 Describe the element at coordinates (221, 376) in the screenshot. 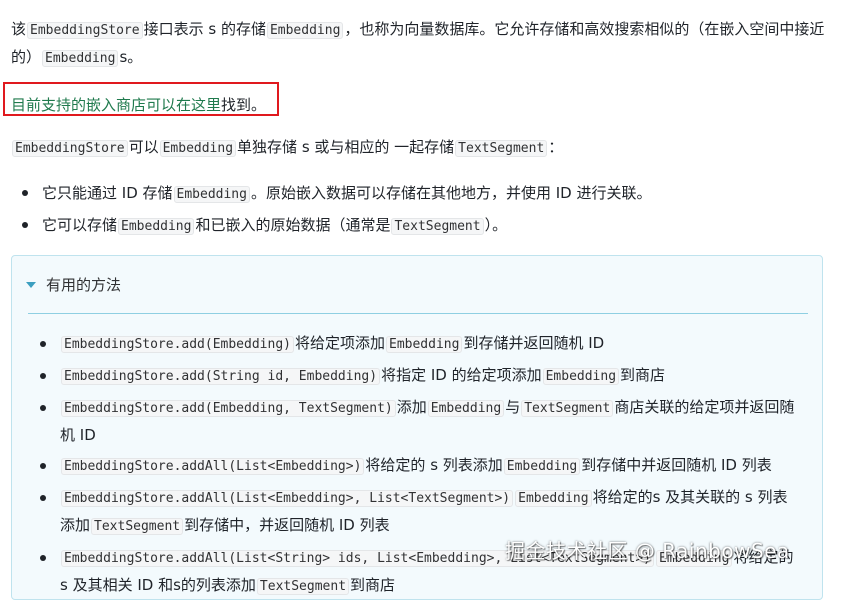

I see `code-method: EmbeddingStore.add(String id, Embedding)` at that location.